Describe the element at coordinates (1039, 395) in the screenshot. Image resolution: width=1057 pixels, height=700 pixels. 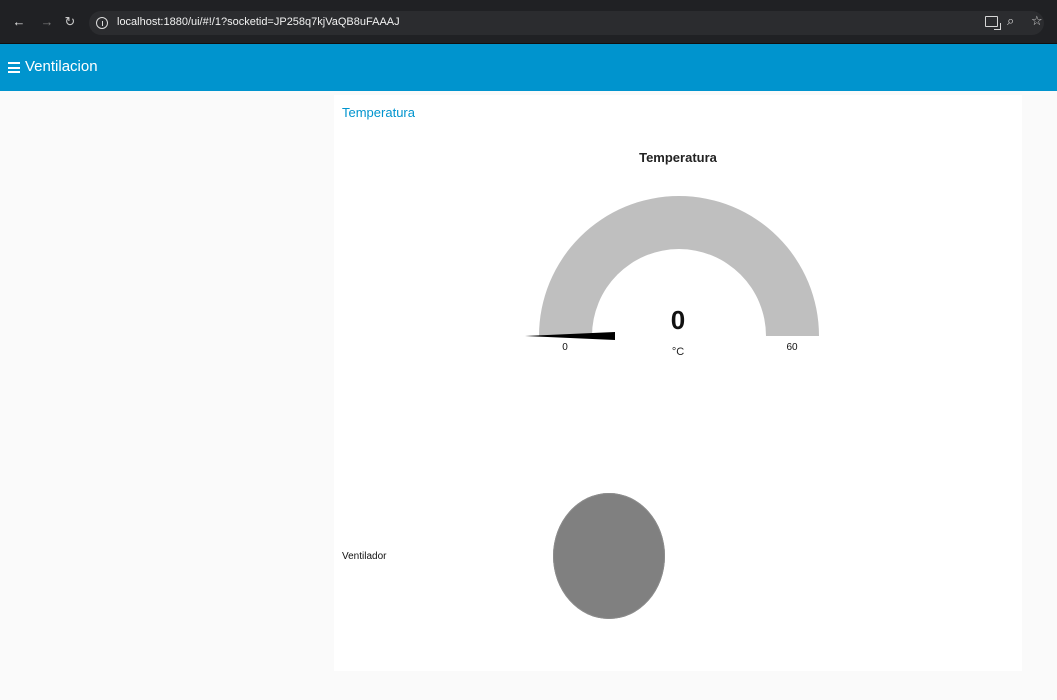
I see `page-background` at that location.